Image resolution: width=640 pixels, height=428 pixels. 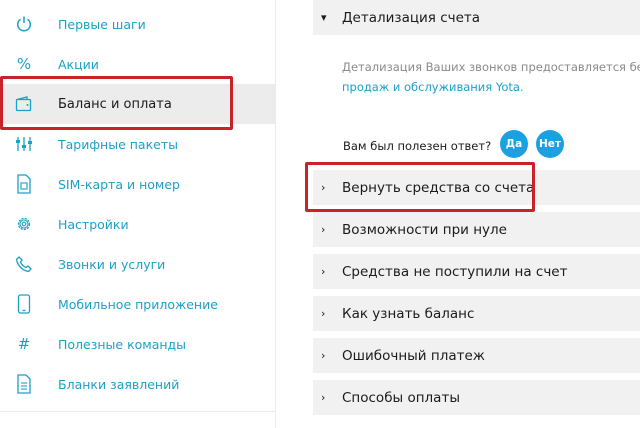 I want to click on hash-icon: #, so click(x=24, y=343).